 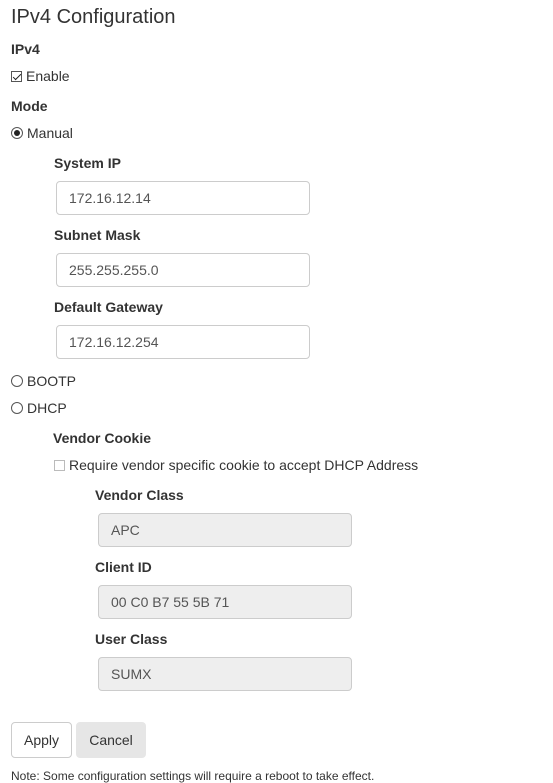 I want to click on mode-heading: Mode, so click(x=29, y=106).